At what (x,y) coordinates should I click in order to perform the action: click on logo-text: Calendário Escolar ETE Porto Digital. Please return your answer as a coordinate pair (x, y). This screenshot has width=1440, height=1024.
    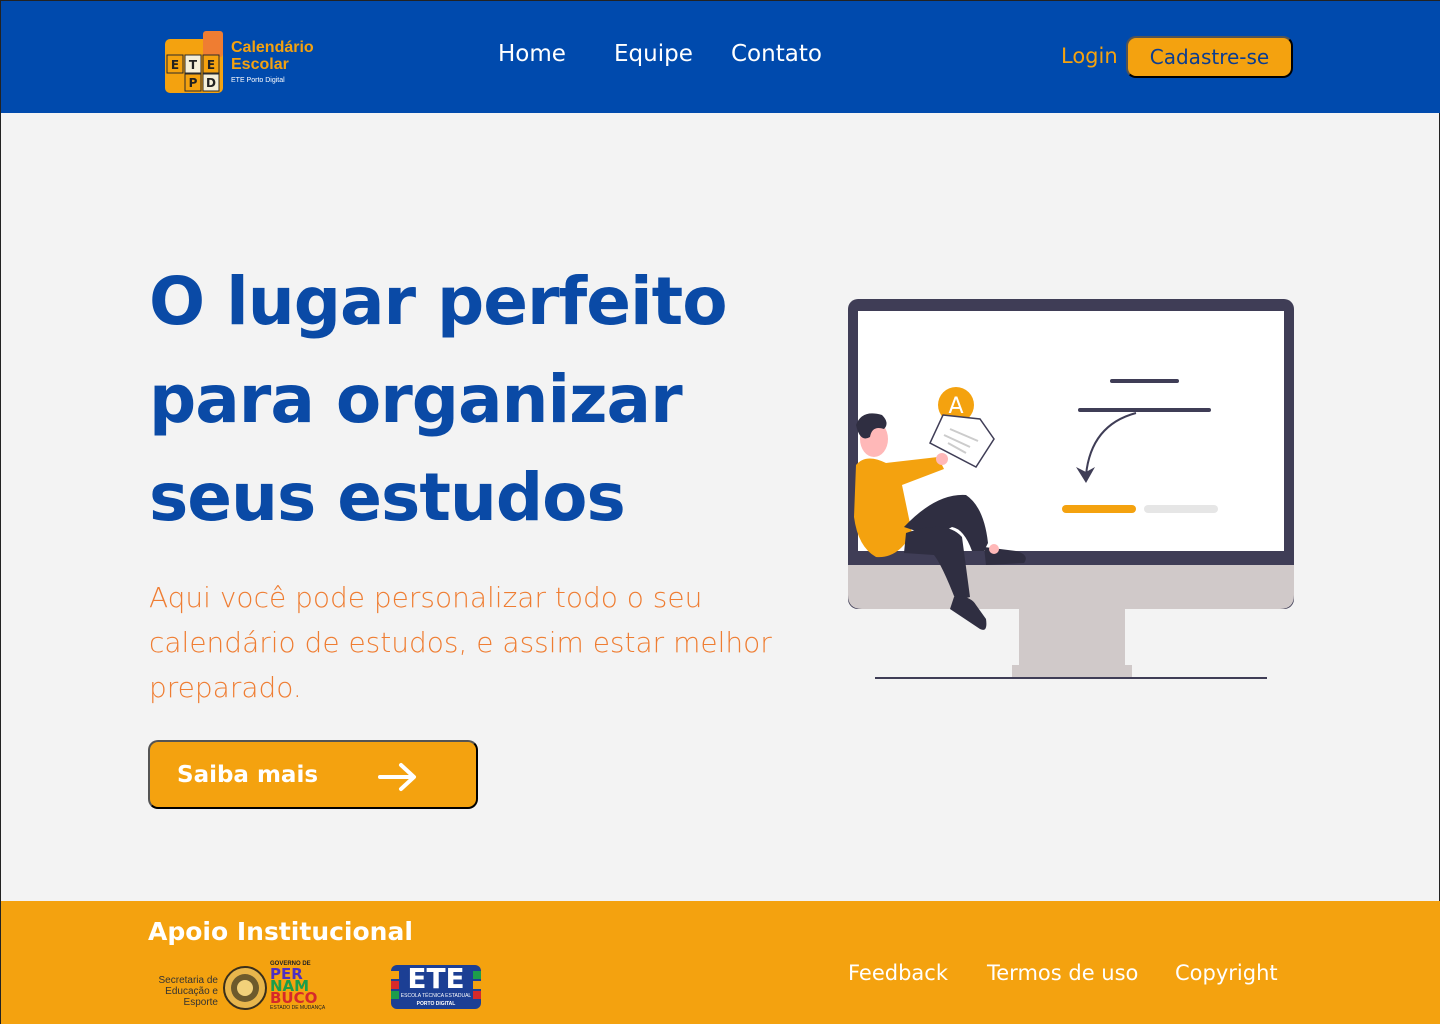
    Looking at the image, I should click on (272, 61).